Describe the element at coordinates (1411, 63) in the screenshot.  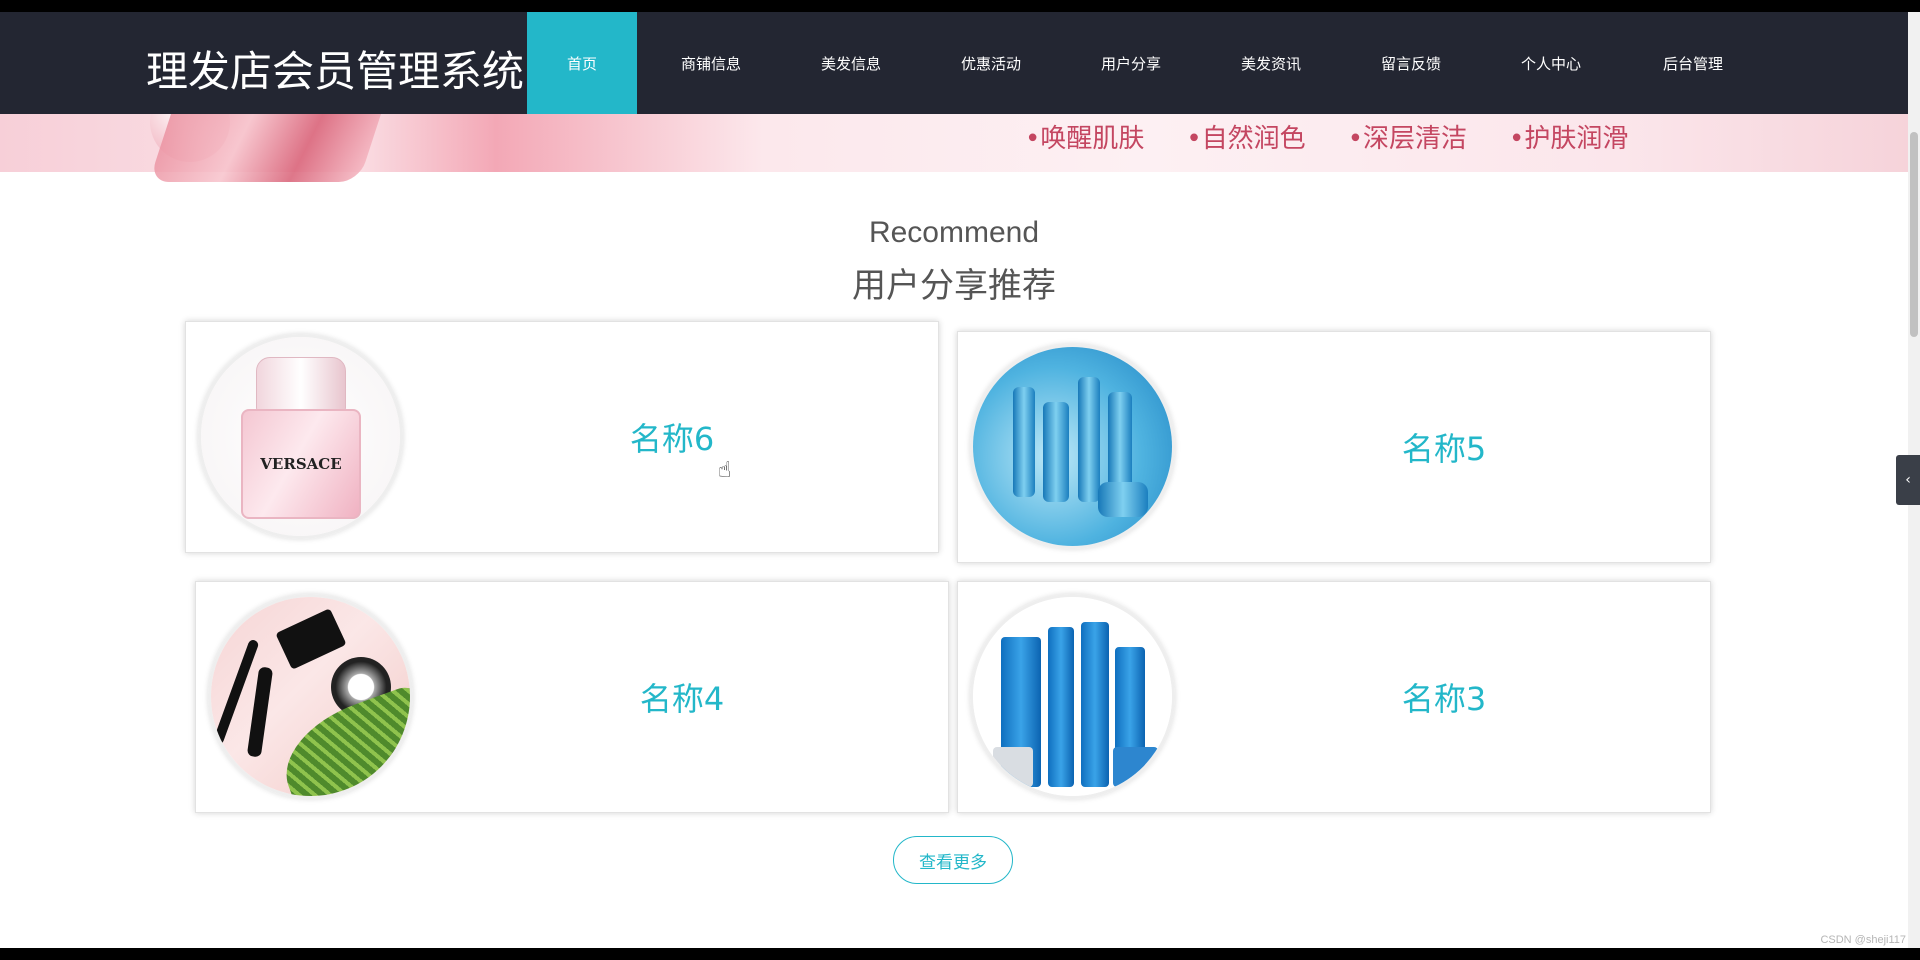
I see `nav-item-feedback: 留言反馈` at that location.